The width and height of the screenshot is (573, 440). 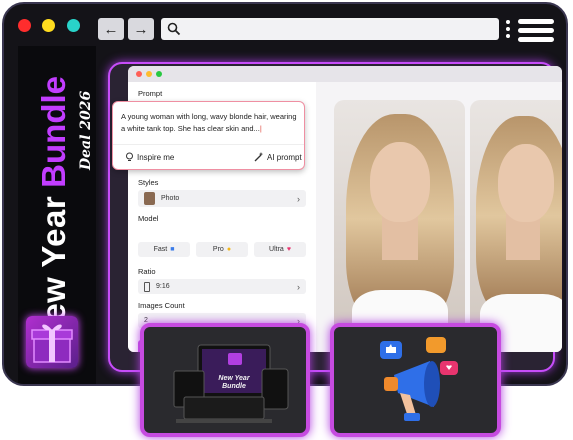 I want to click on bundle-caption: New Year Bundle, so click(x=234, y=382).